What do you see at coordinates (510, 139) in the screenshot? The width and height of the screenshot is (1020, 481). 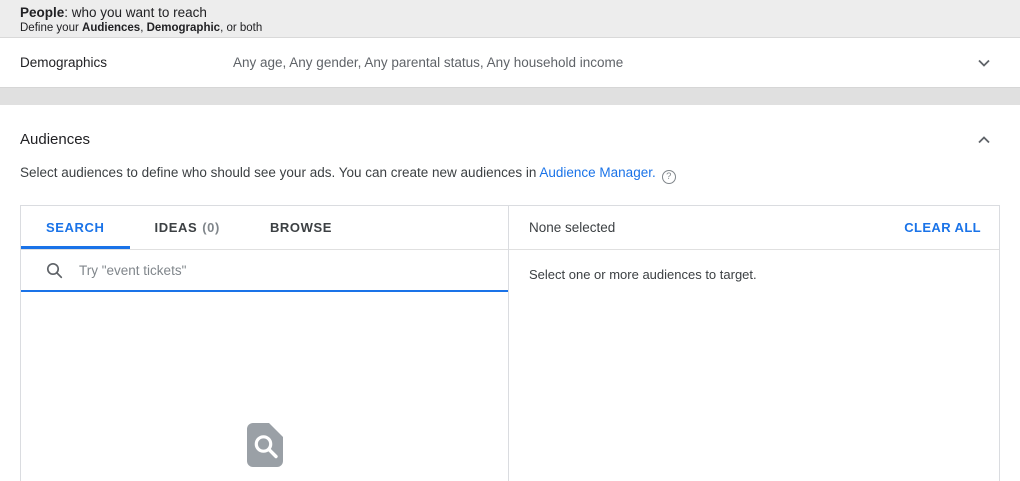 I see `audiences-header: Audiences` at bounding box center [510, 139].